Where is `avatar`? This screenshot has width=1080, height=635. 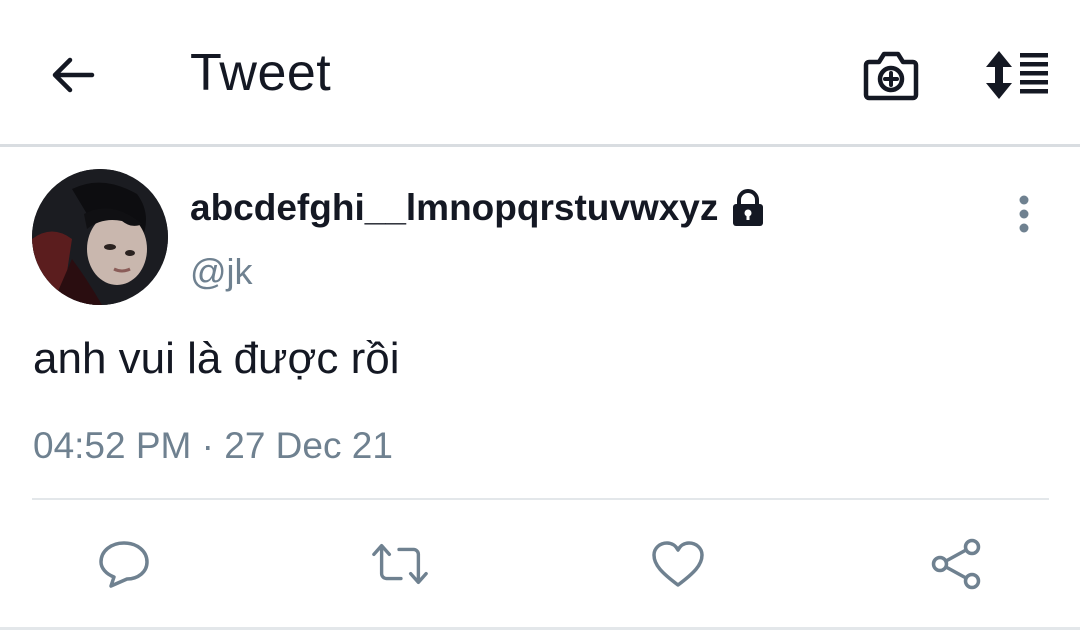 avatar is located at coordinates (100, 237).